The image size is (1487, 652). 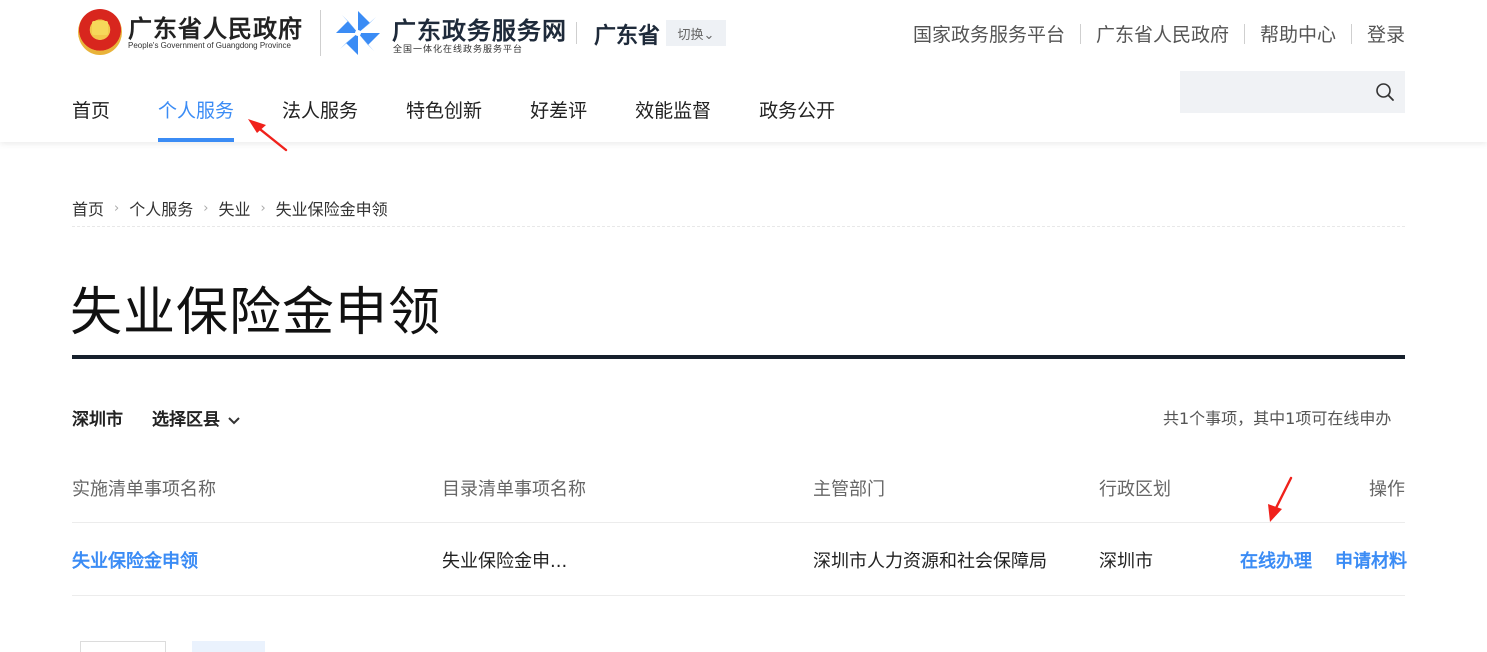 What do you see at coordinates (1277, 418) in the screenshot?
I see `item-summary: 共1个事项，其中1项可在线申办` at bounding box center [1277, 418].